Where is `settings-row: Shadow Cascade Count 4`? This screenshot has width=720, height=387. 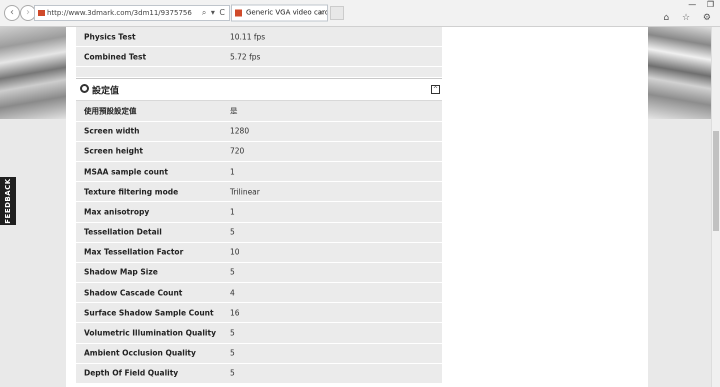
settings-row: Shadow Cascade Count 4 is located at coordinates (259, 293).